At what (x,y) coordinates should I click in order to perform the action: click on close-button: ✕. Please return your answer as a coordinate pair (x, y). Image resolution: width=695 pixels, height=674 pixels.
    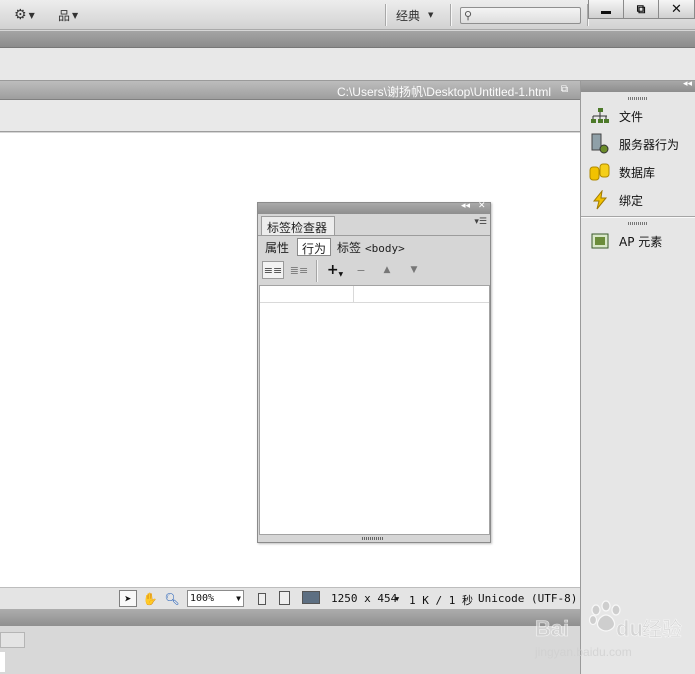
    Looking at the image, I should click on (676, 9).